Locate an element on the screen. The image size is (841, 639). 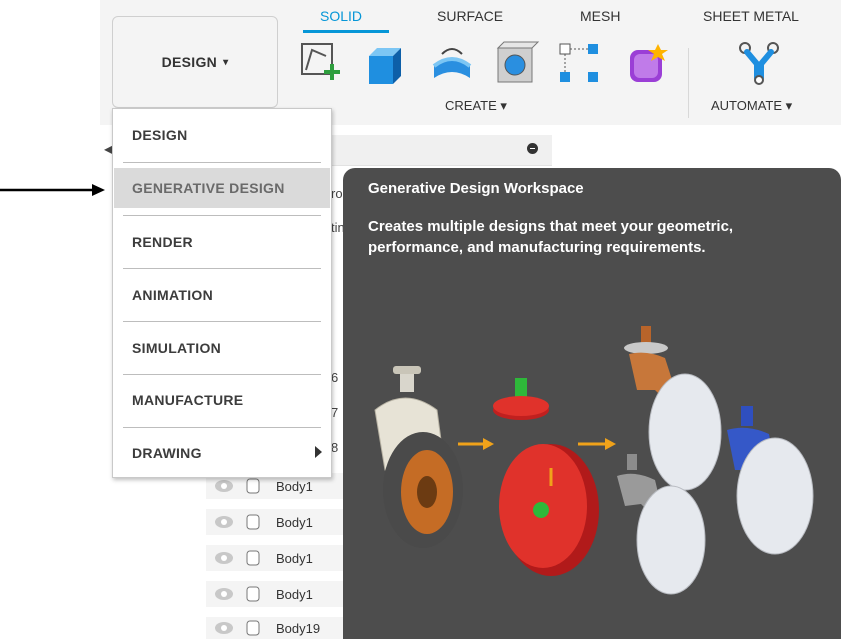
workspace-switcher-button: DESIGN ▾ is located at coordinates (195, 62).